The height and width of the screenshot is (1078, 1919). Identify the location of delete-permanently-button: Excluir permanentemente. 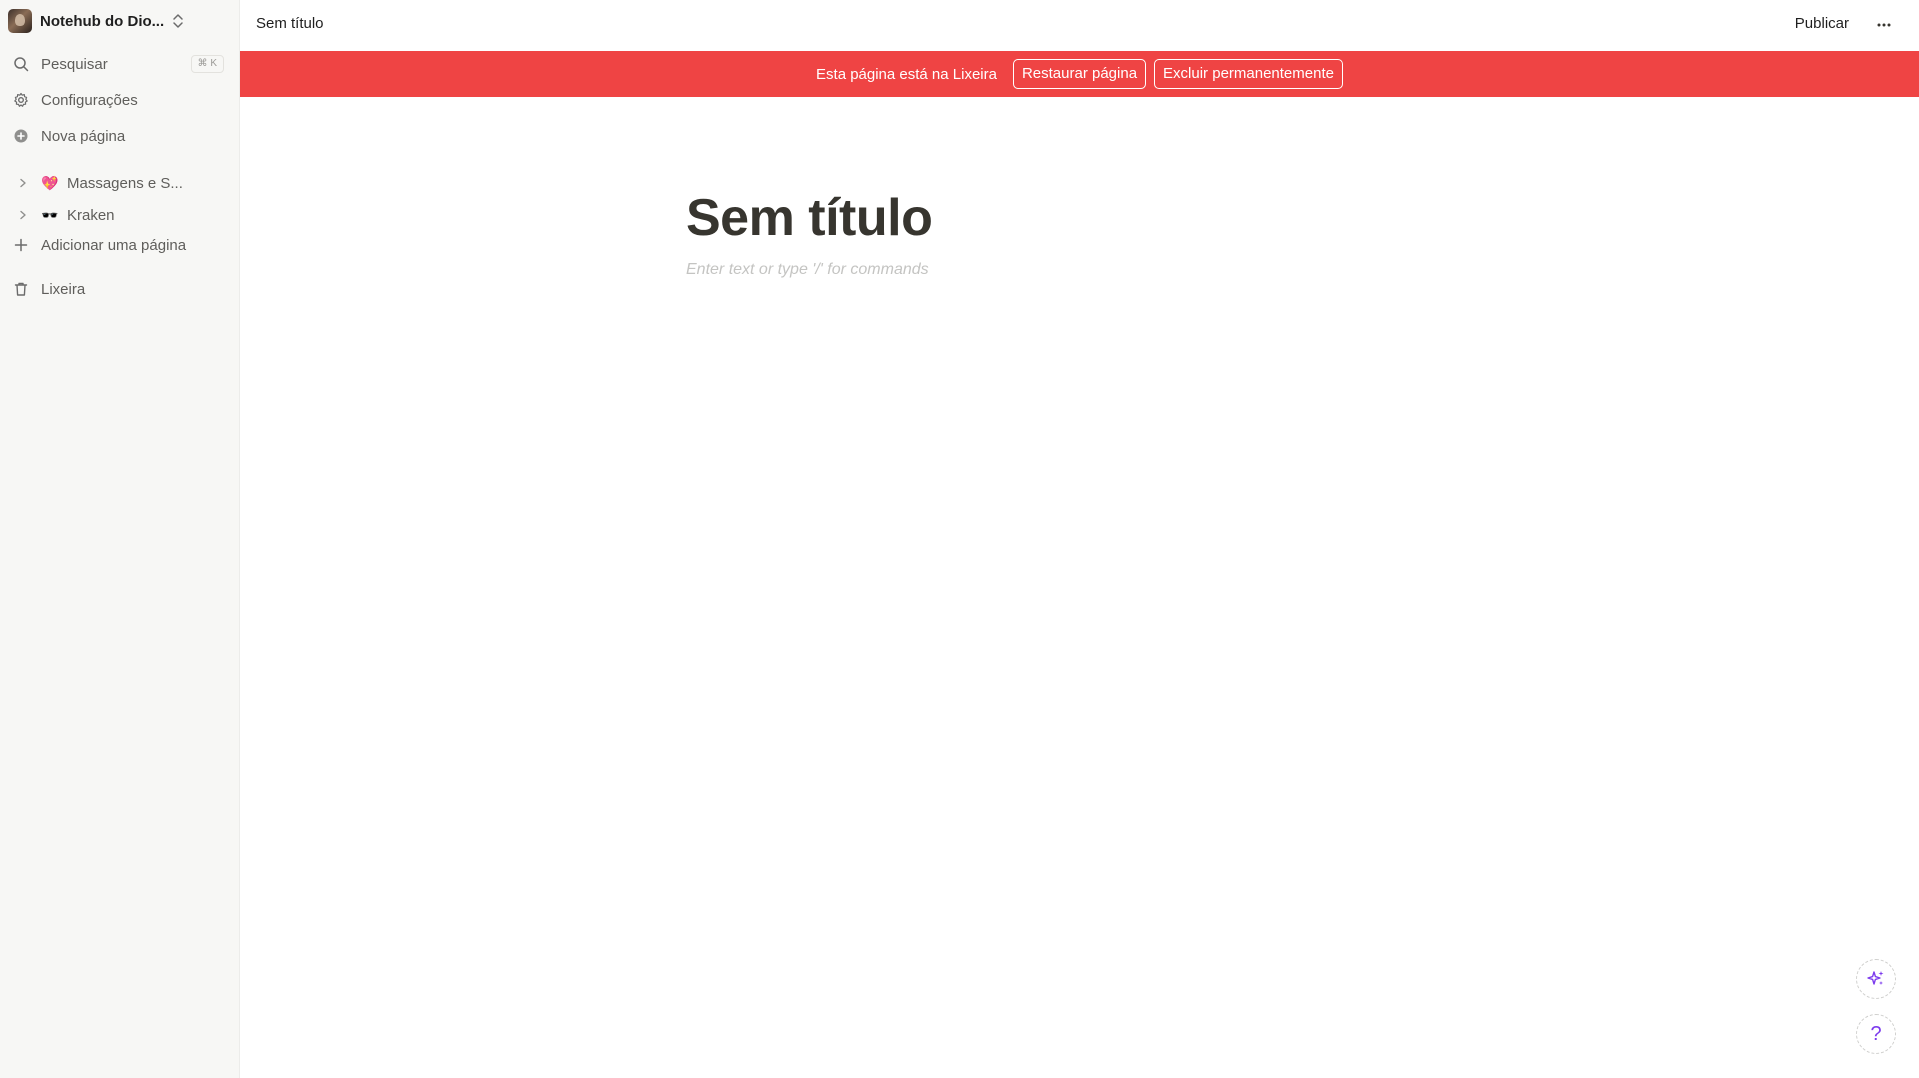
(1248, 74).